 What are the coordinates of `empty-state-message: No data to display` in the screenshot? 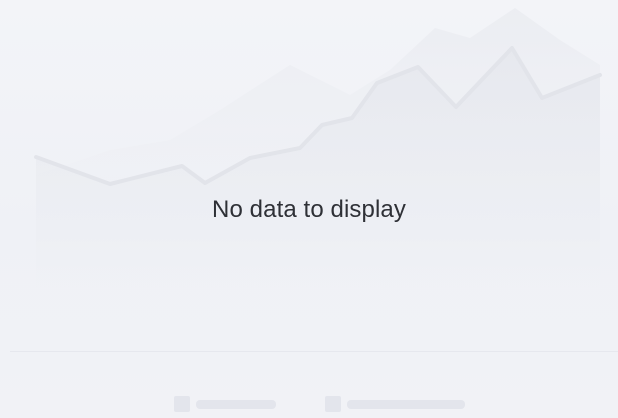 It's located at (309, 209).